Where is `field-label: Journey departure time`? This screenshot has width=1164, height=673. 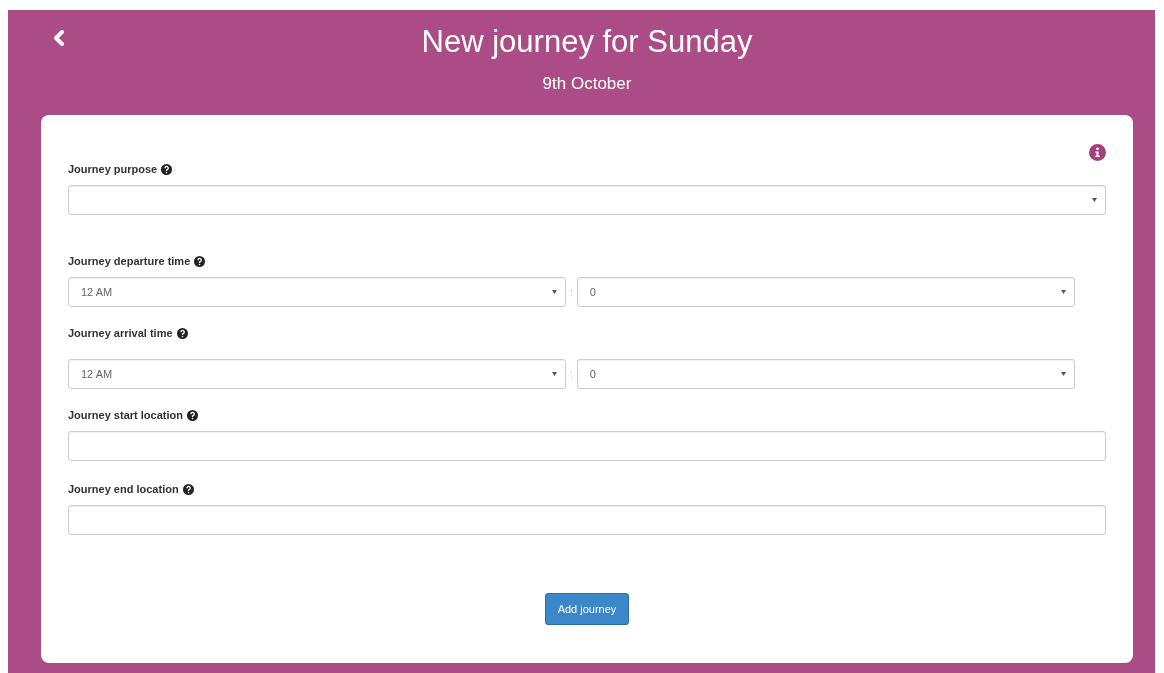
field-label: Journey departure time is located at coordinates (587, 261).